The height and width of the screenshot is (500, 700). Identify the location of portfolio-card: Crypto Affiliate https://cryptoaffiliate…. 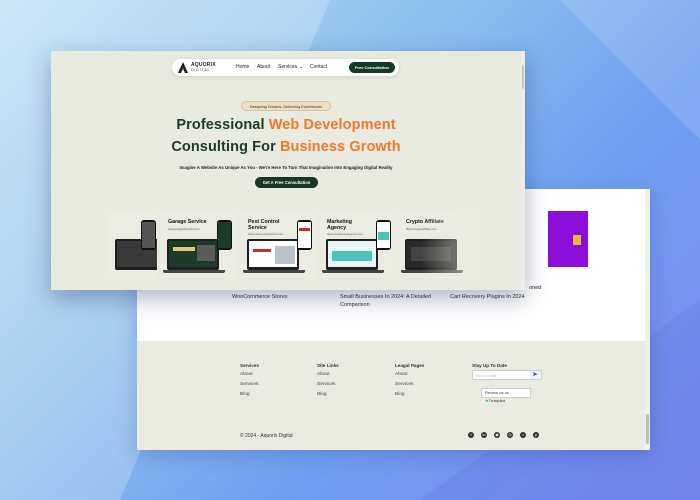
(437, 245).